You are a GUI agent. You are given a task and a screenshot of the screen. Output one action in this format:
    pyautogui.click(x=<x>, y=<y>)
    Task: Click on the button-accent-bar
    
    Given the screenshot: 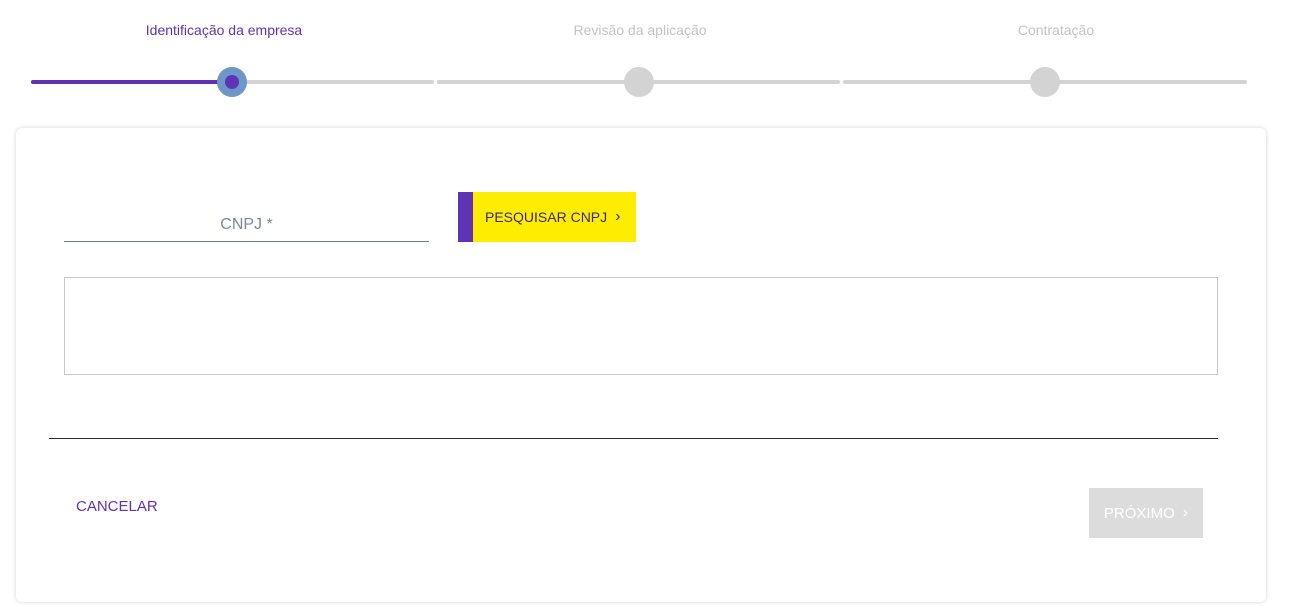 What is the action you would take?
    pyautogui.click(x=465, y=217)
    